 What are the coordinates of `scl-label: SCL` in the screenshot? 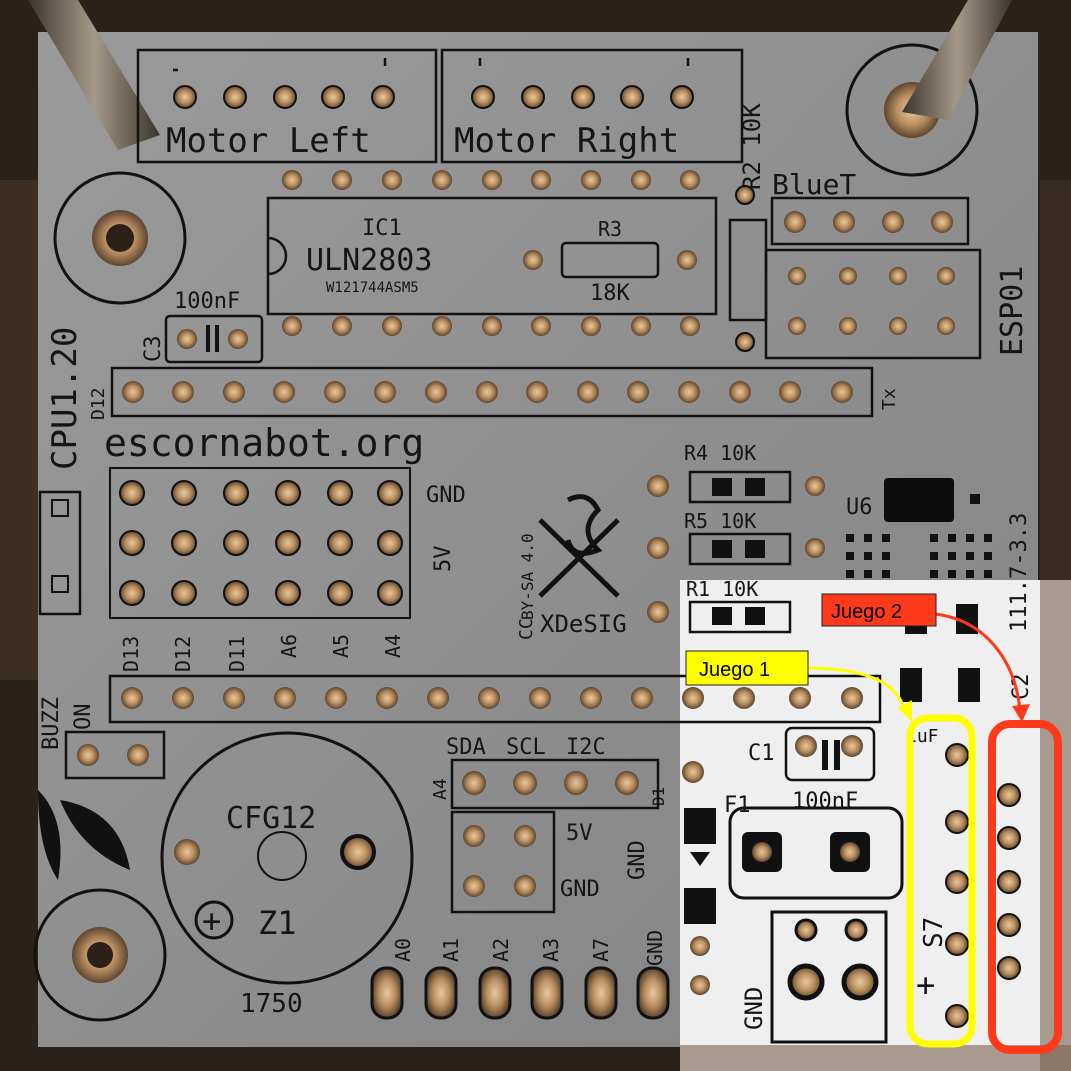 It's located at (526, 747).